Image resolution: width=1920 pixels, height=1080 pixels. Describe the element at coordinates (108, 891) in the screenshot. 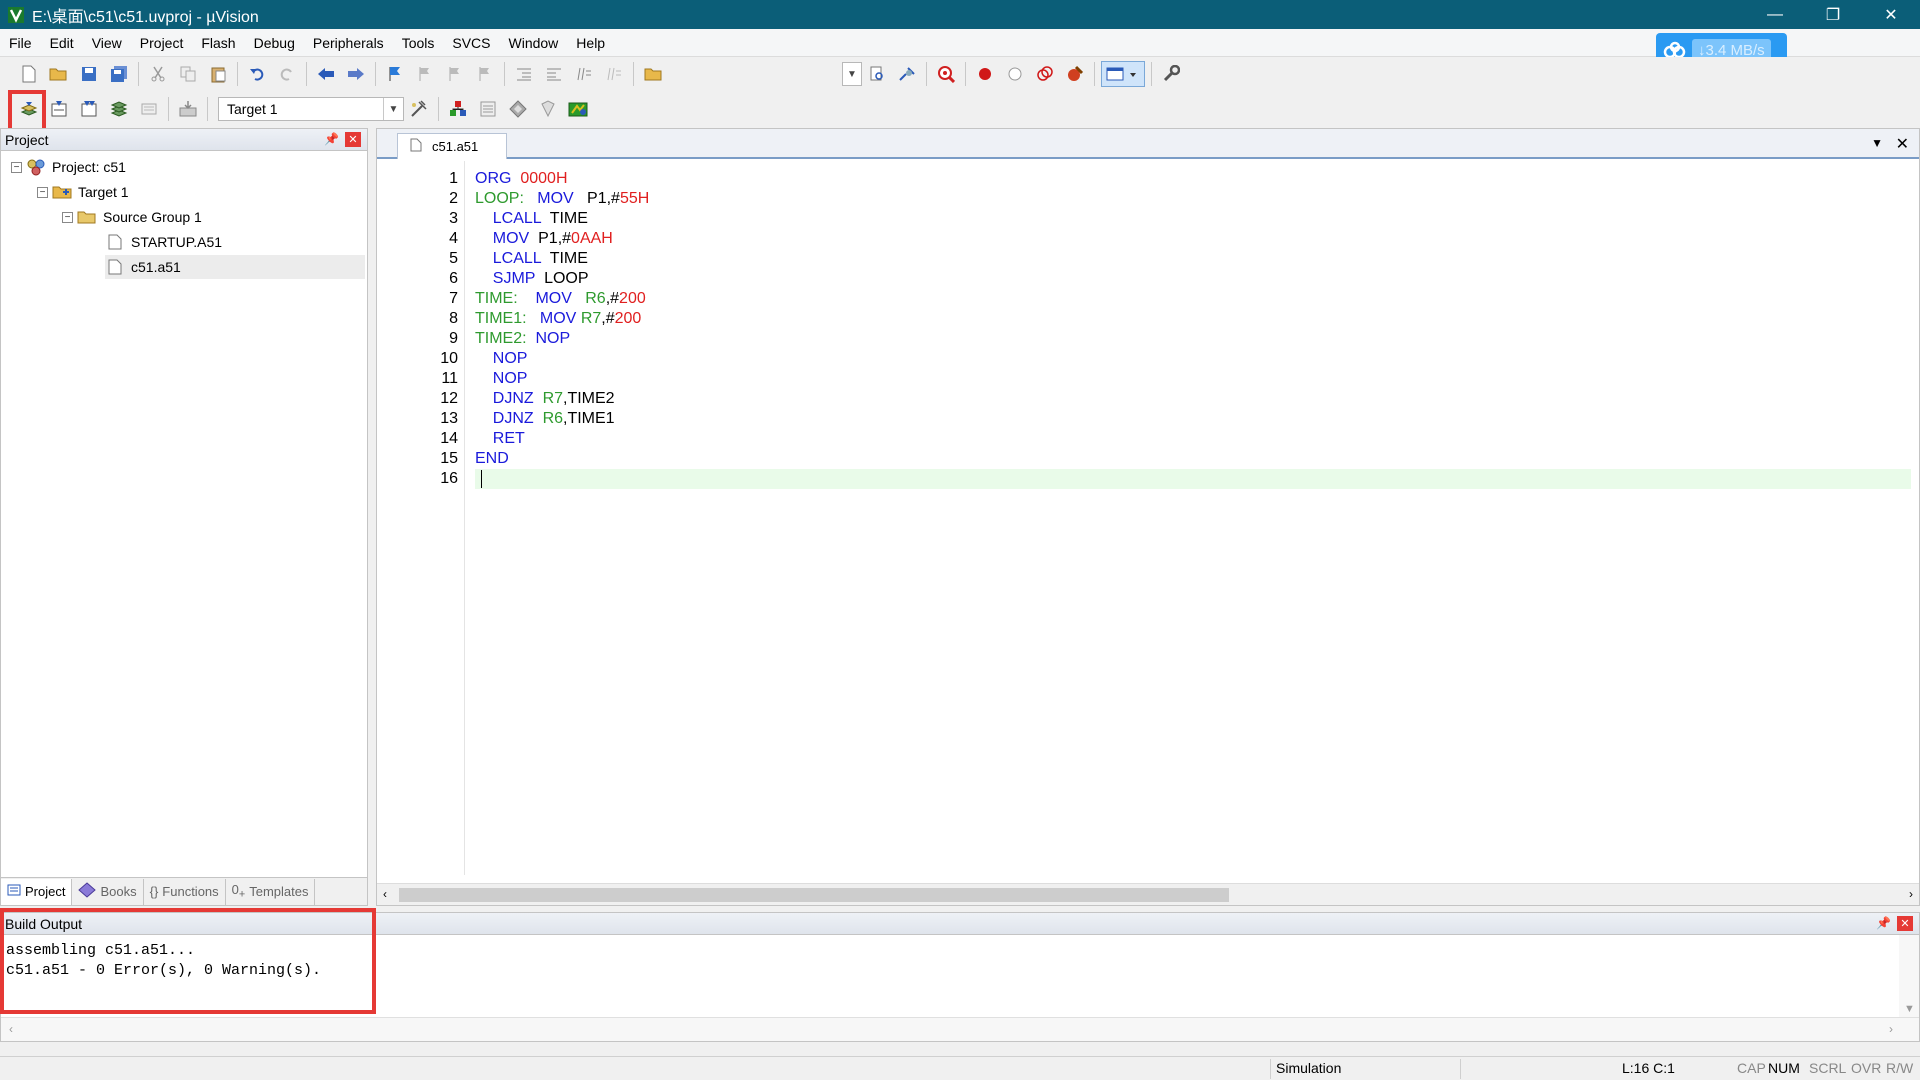

I see `tab-books: Books` at that location.